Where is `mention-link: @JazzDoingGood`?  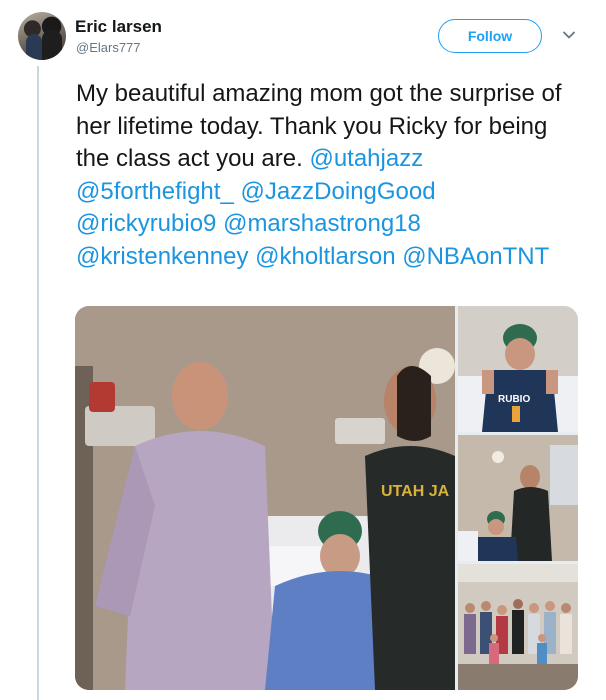 mention-link: @JazzDoingGood is located at coordinates (337, 191).